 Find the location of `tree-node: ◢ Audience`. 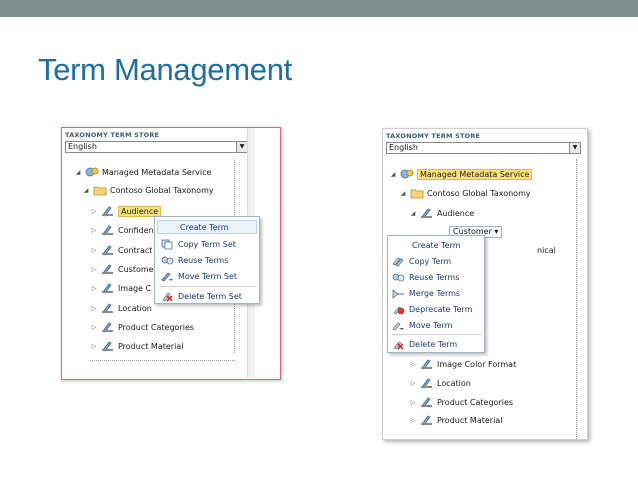

tree-node: ◢ Audience is located at coordinates (441, 213).